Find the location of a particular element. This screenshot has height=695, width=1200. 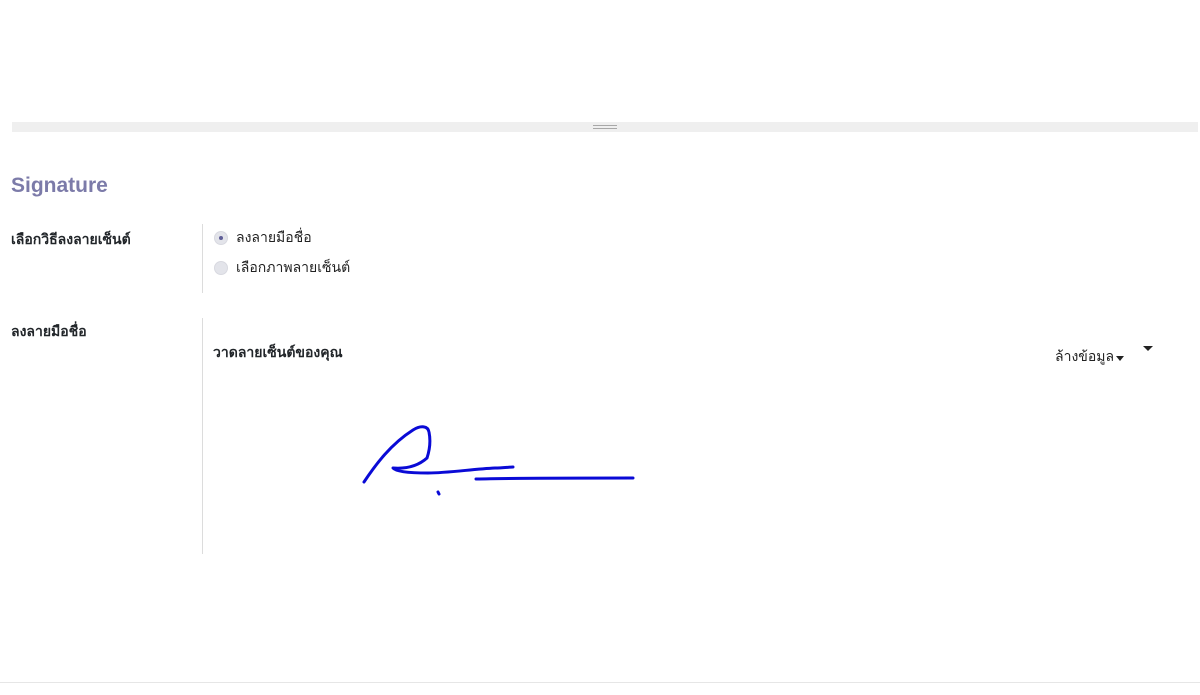

radio-unchecked-icon is located at coordinates (221, 268).